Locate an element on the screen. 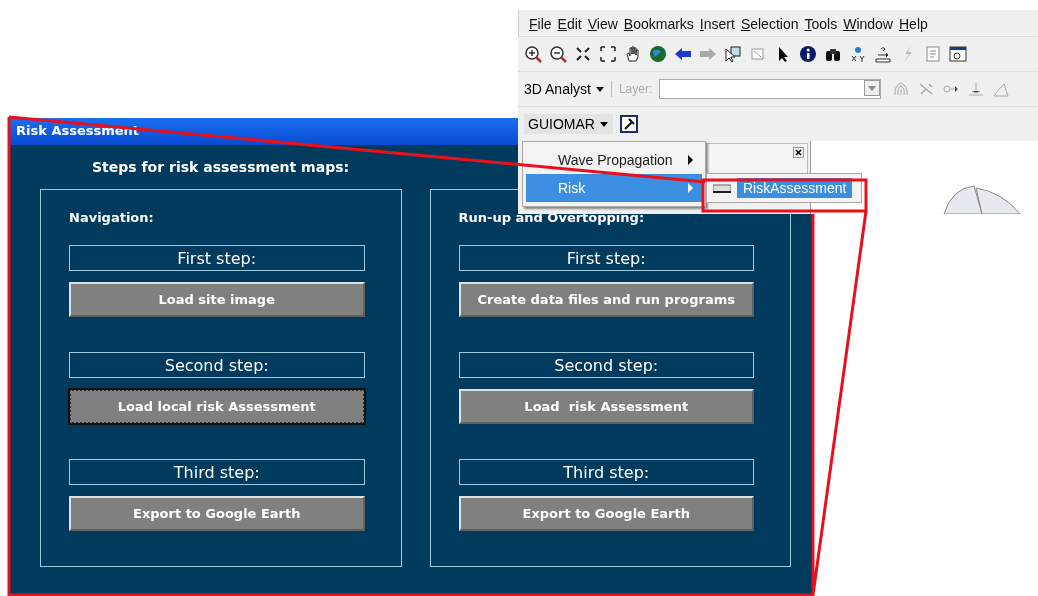  menu-item: Selection is located at coordinates (769, 24).